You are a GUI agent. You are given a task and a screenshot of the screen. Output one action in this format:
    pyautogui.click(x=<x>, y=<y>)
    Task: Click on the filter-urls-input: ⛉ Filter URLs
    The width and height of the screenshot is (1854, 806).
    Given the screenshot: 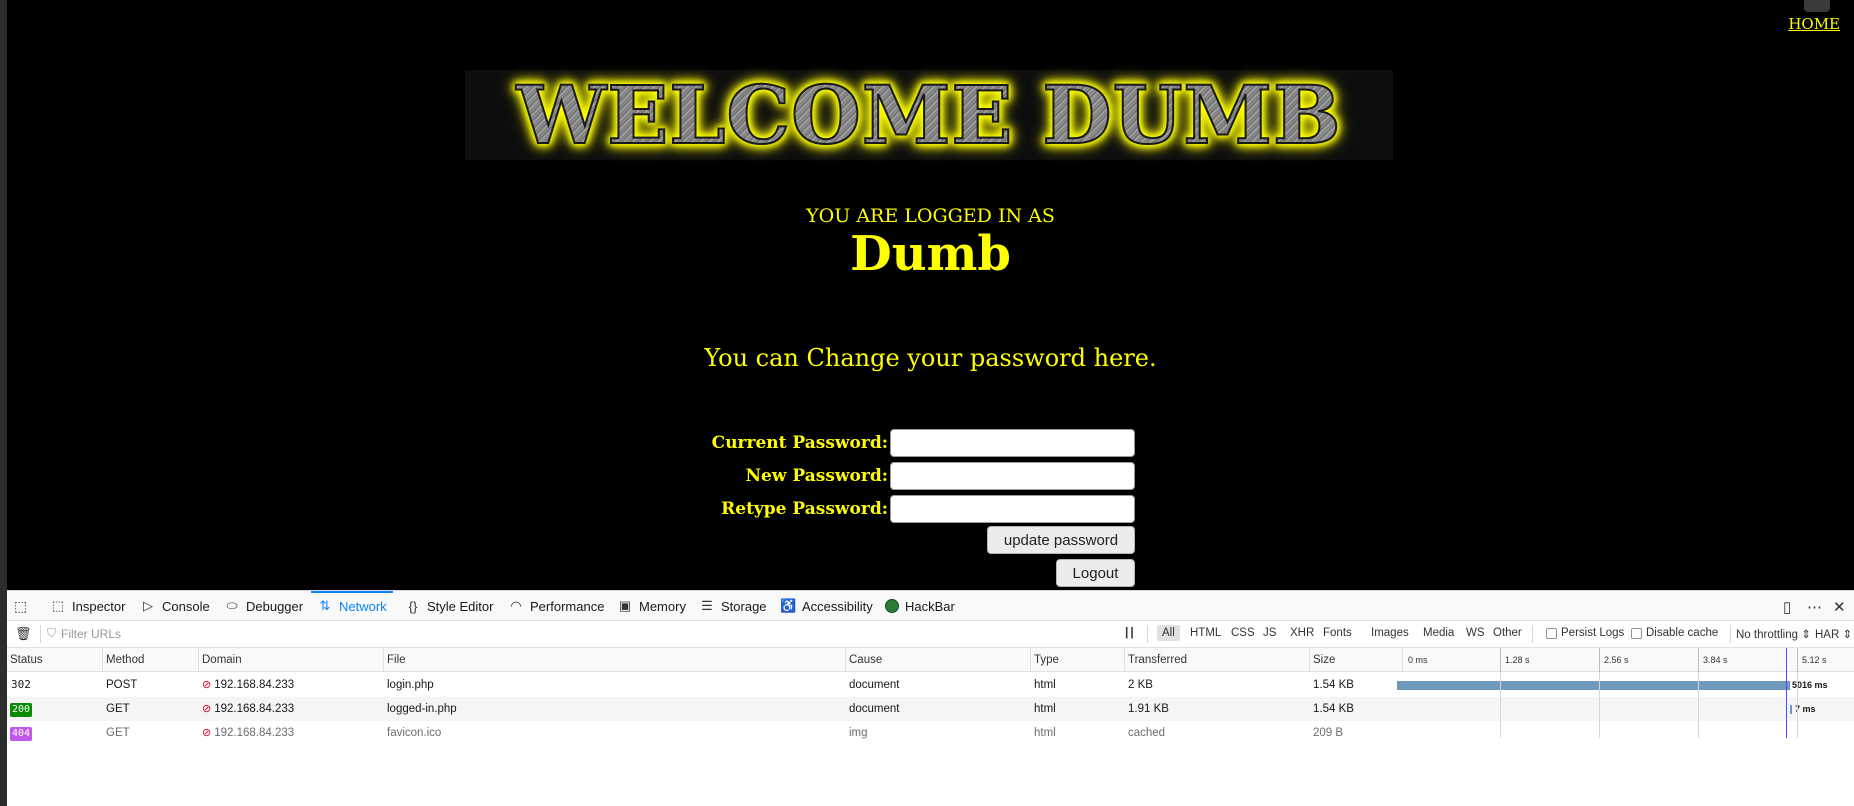 What is the action you would take?
    pyautogui.click(x=84, y=633)
    